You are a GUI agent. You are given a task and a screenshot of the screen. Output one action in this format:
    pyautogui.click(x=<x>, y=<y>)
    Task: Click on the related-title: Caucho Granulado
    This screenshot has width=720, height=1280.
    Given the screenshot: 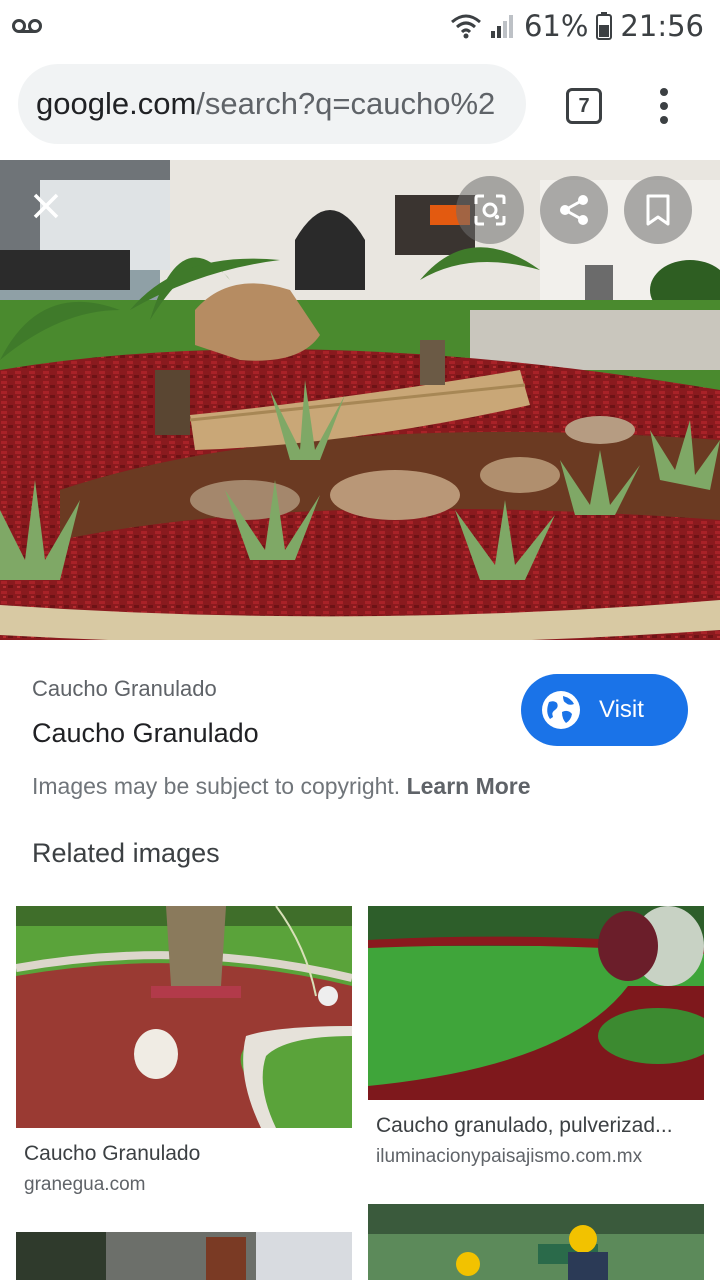 What is the action you would take?
    pyautogui.click(x=112, y=1153)
    